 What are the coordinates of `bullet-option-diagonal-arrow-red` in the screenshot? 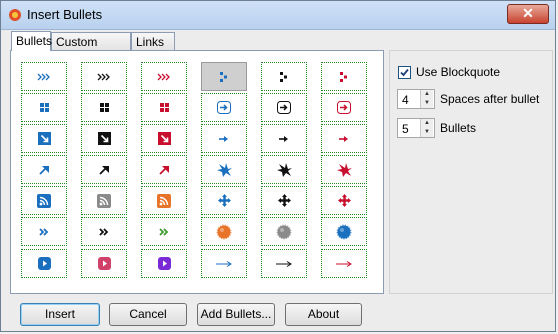 It's located at (164, 169).